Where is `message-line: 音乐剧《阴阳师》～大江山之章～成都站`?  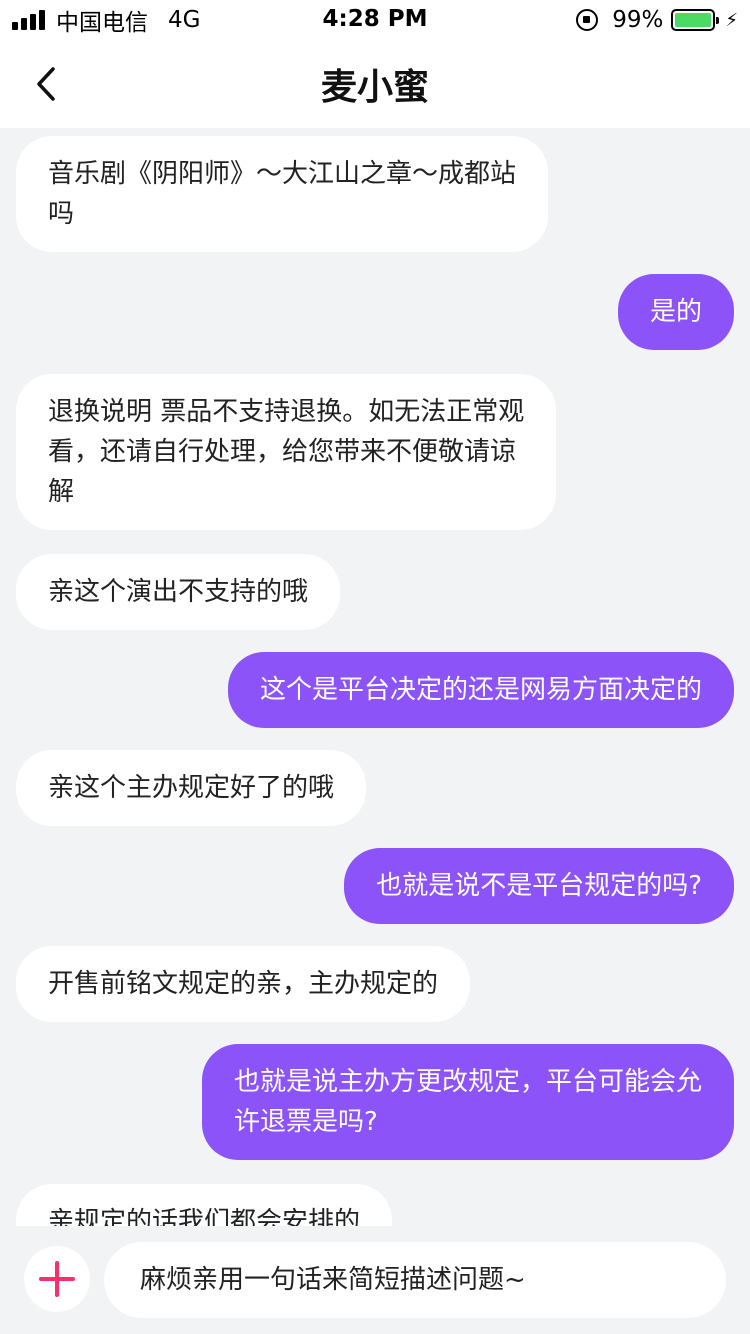
message-line: 音乐剧《阴阳师》～大江山之章～成都站 is located at coordinates (282, 174).